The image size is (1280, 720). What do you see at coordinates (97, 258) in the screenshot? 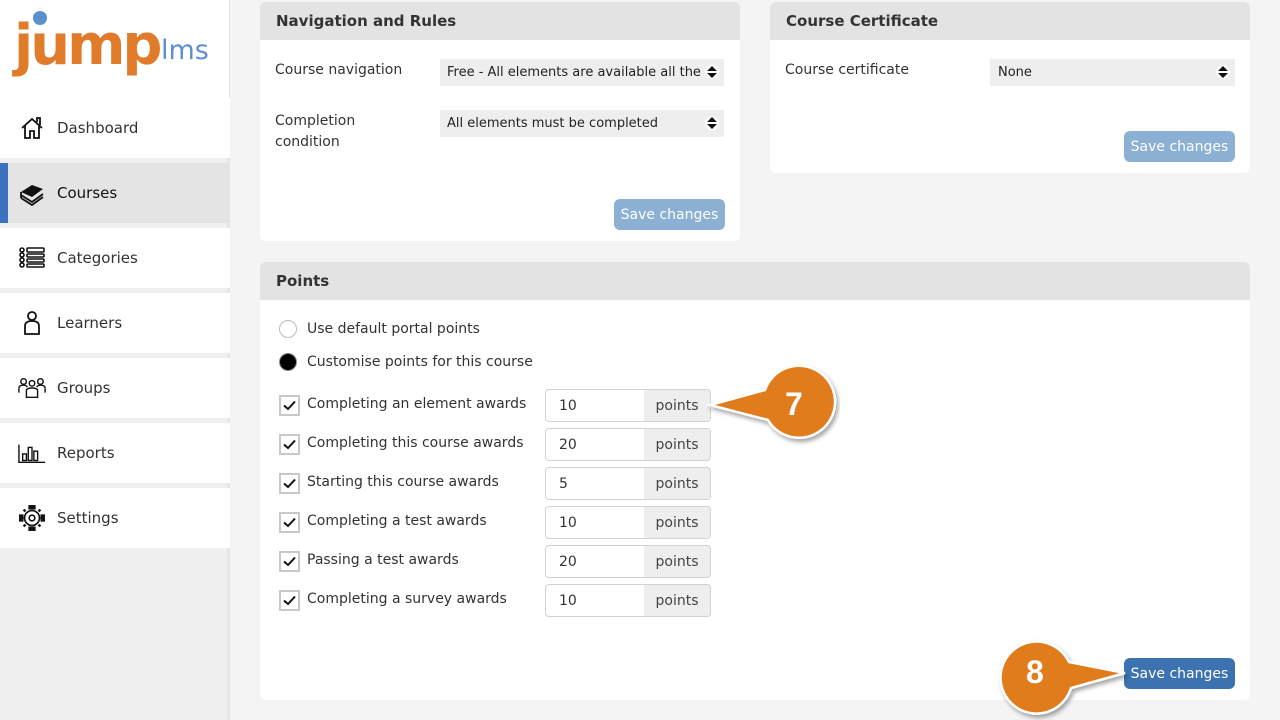
I see `sidebar-item-label: Categories` at bounding box center [97, 258].